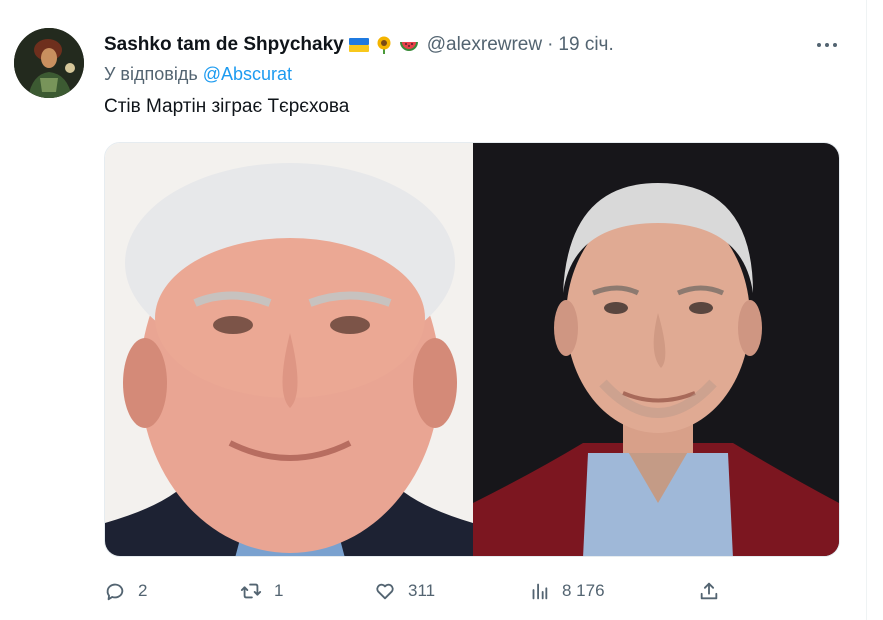 The image size is (883, 620). What do you see at coordinates (866, 310) in the screenshot?
I see `timeline-divider` at bounding box center [866, 310].